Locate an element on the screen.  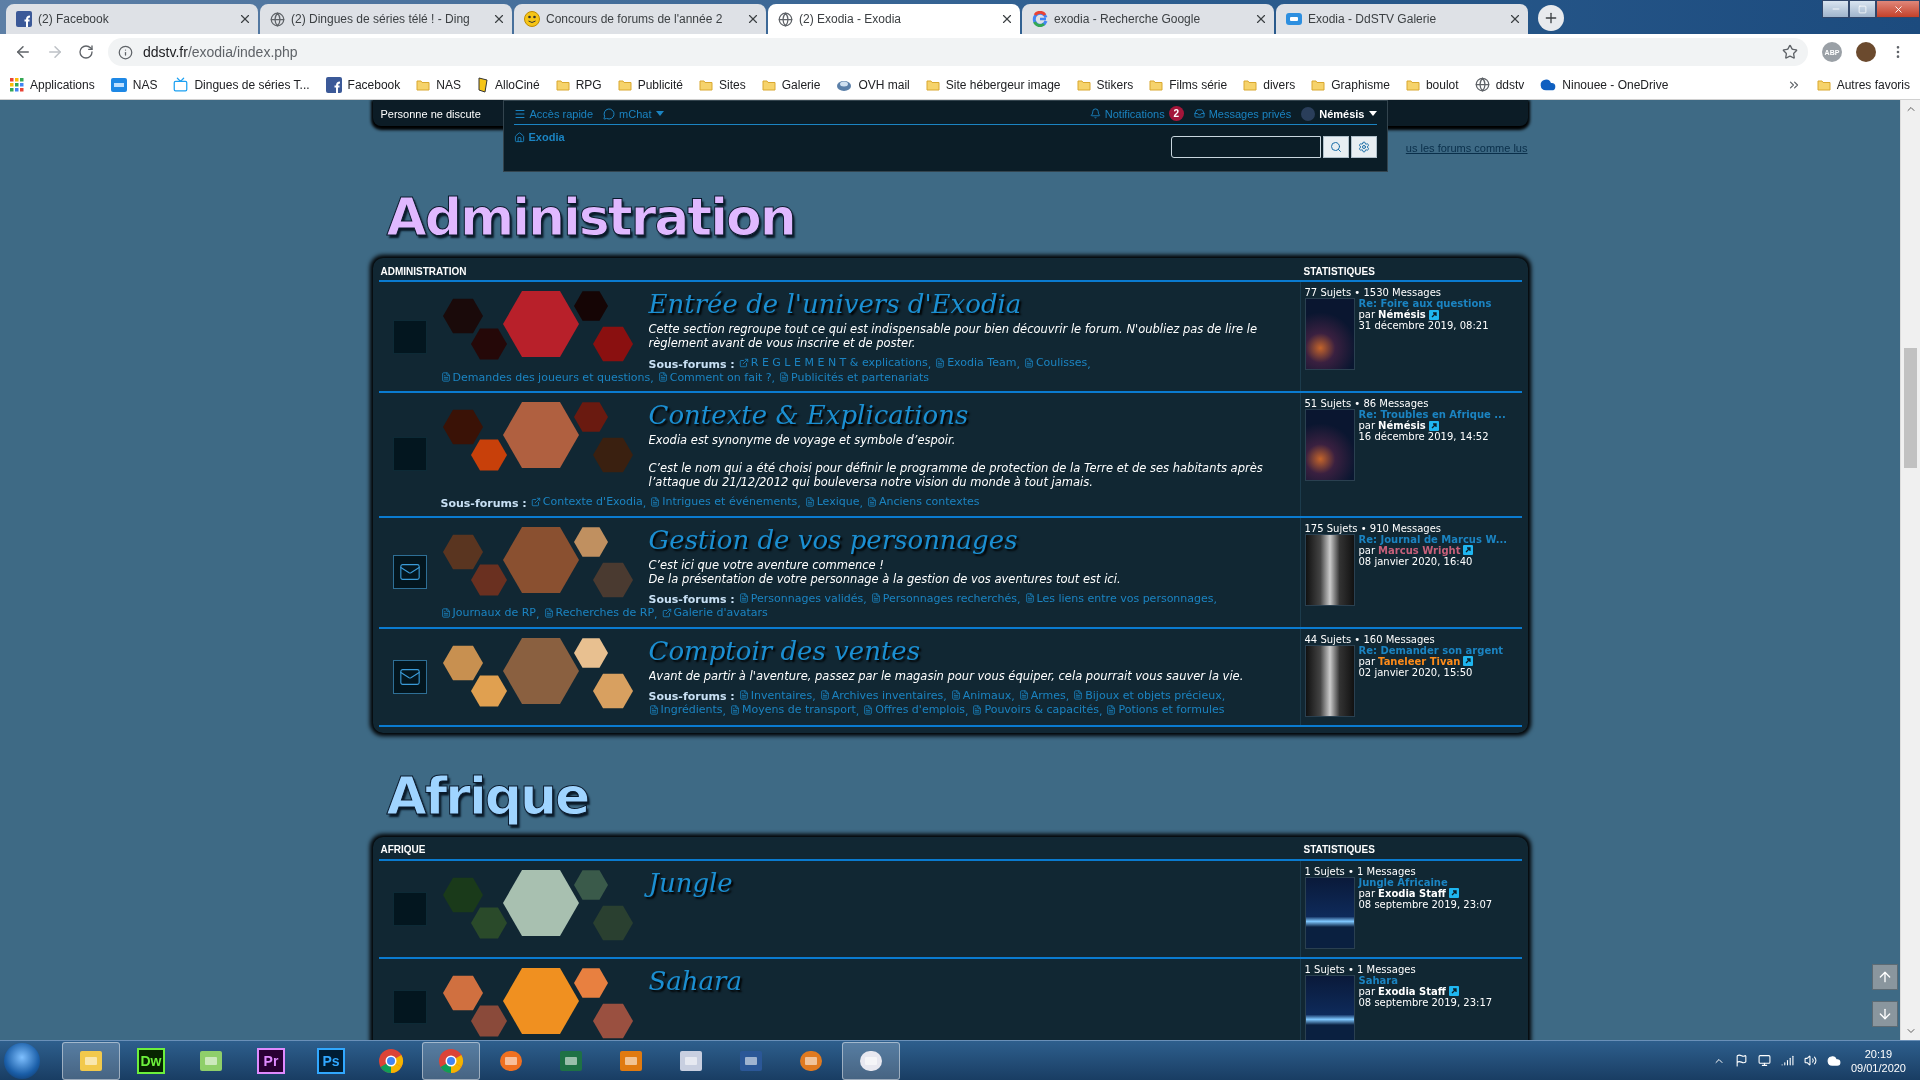
signal-icon is located at coordinates (1787, 1060).